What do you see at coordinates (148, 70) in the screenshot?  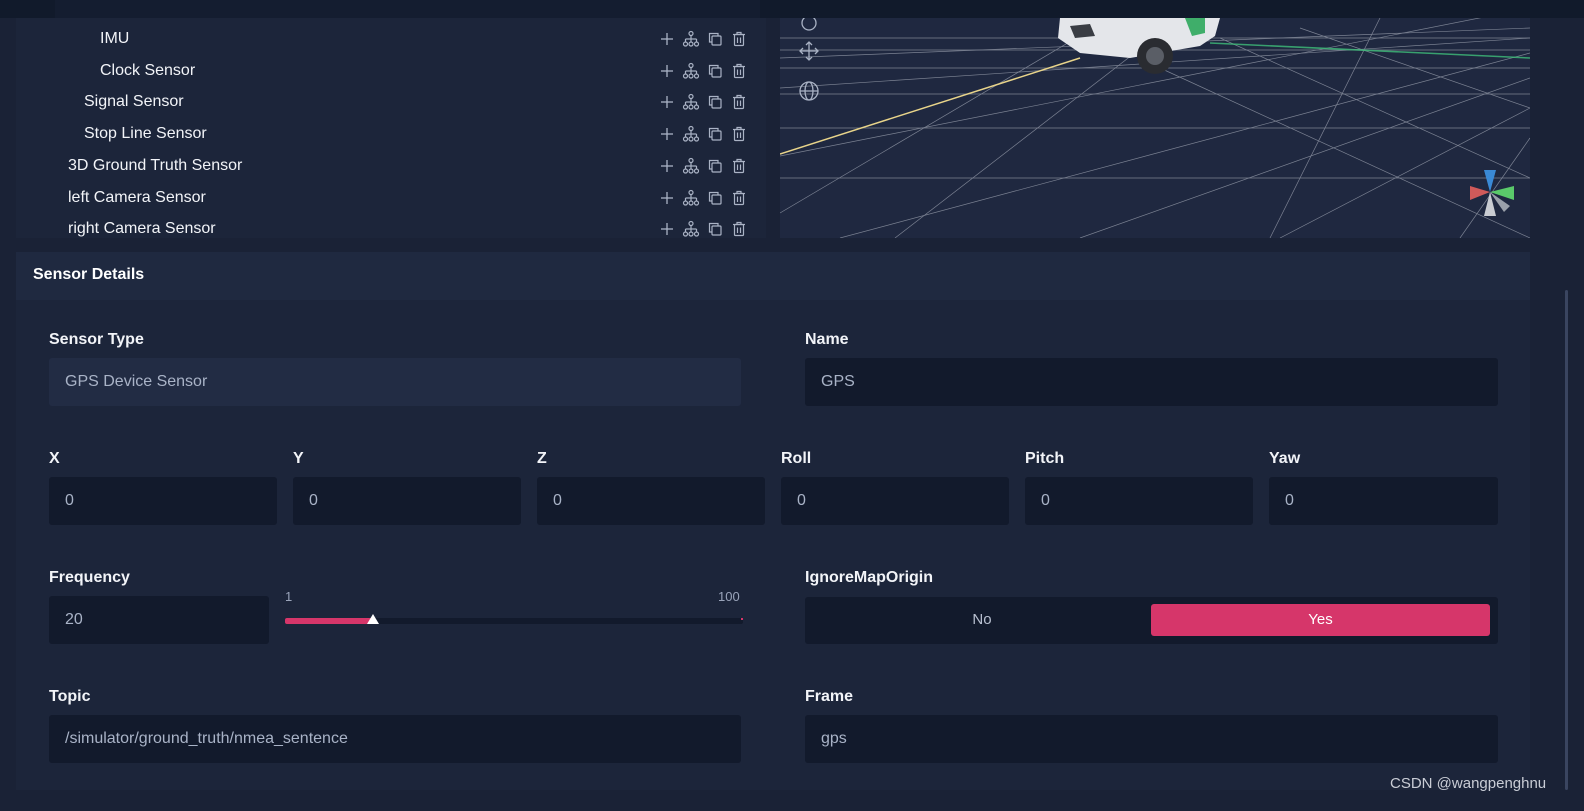 I see `tree-row-label: Clock Sensor` at bounding box center [148, 70].